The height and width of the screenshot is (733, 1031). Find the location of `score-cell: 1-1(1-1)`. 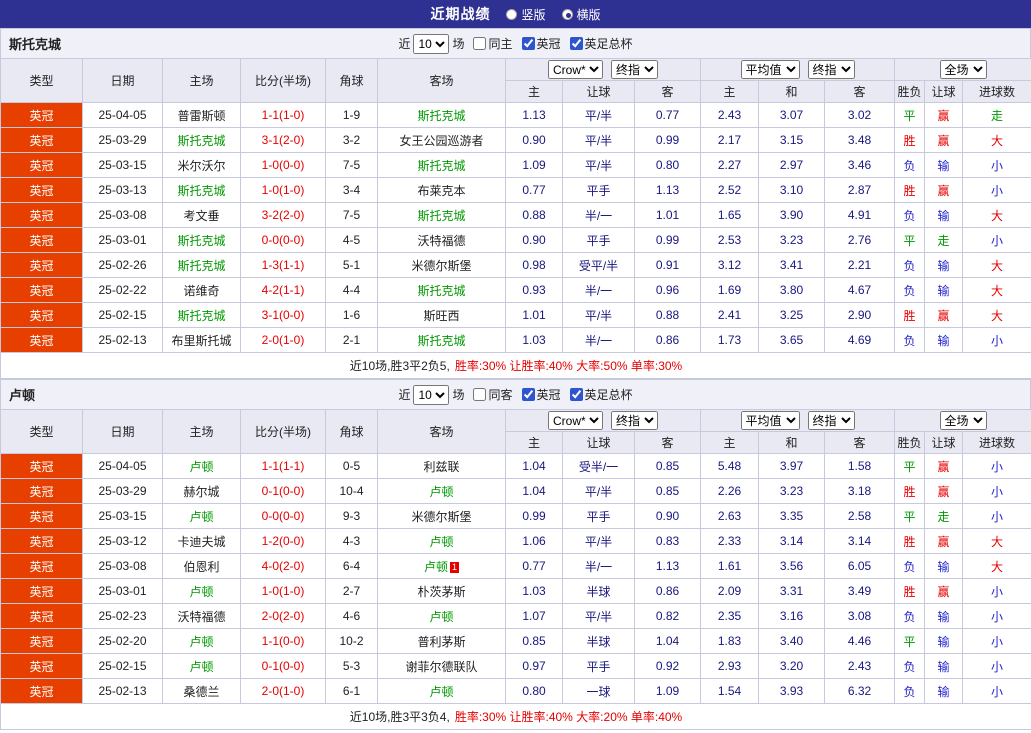

score-cell: 1-1(1-1) is located at coordinates (283, 466).